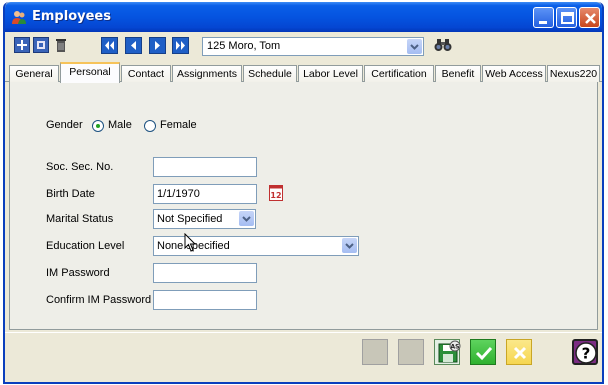  I want to click on ssn-label: Soc. Sec. No., so click(80, 167).